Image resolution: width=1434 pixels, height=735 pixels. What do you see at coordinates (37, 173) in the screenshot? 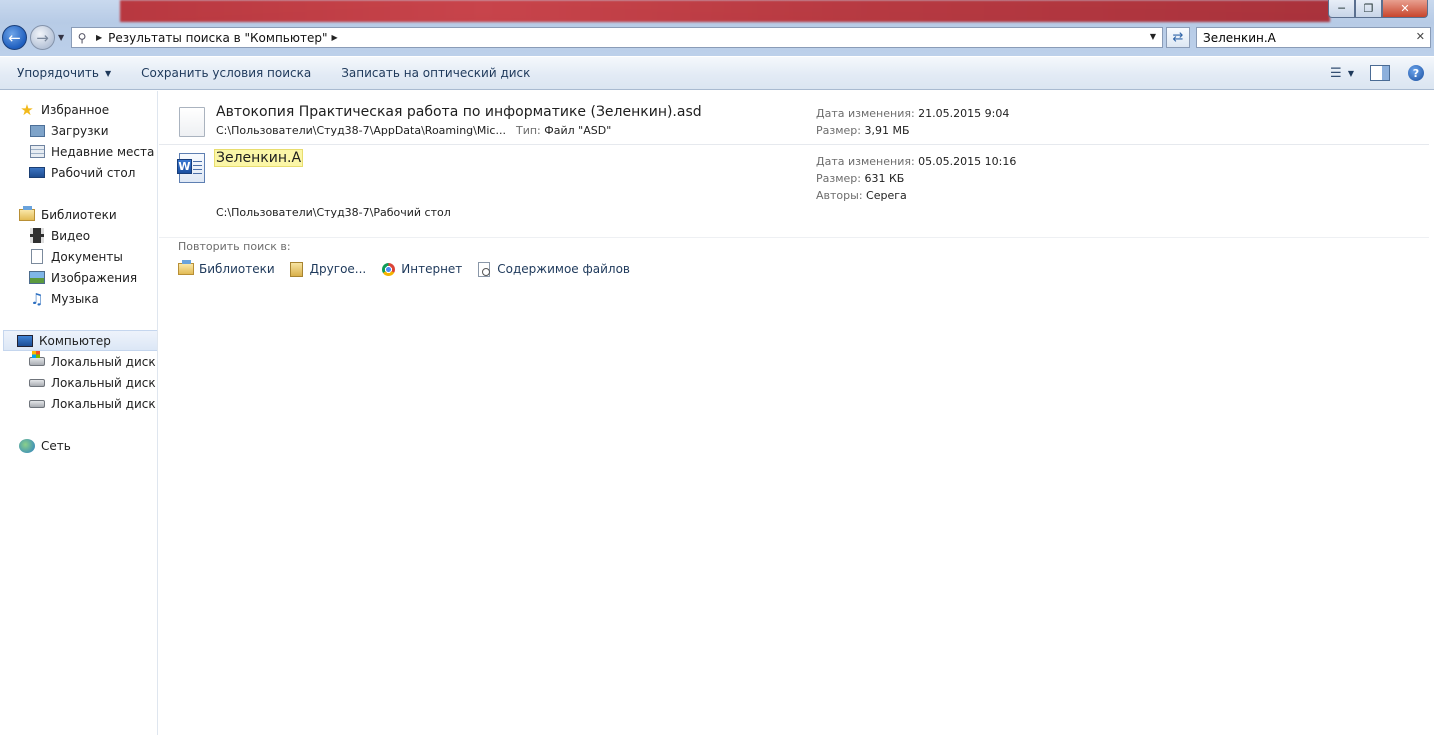
I see `desktop-icon` at bounding box center [37, 173].